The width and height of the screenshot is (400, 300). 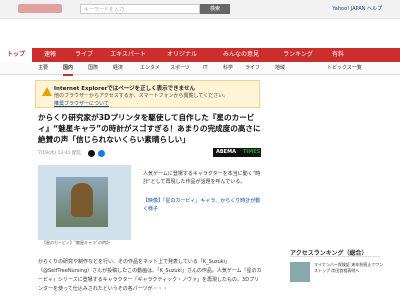 I want to click on article-image, so click(x=84, y=202).